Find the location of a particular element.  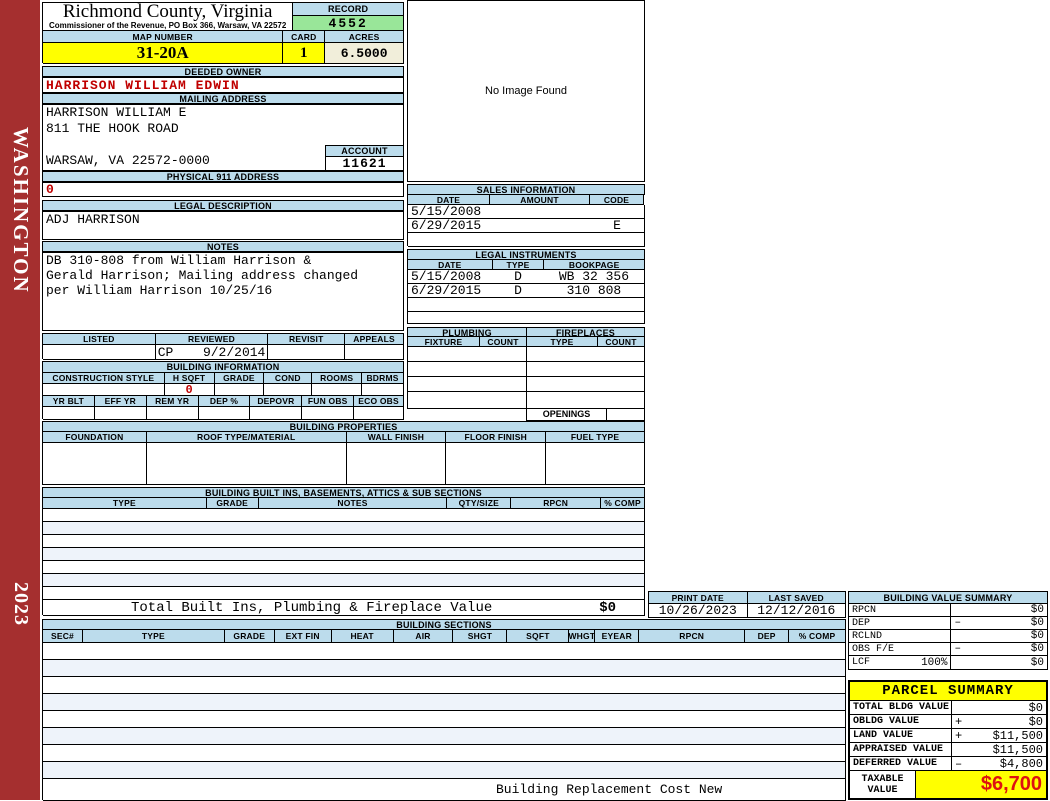

cond-value is located at coordinates (288, 390).